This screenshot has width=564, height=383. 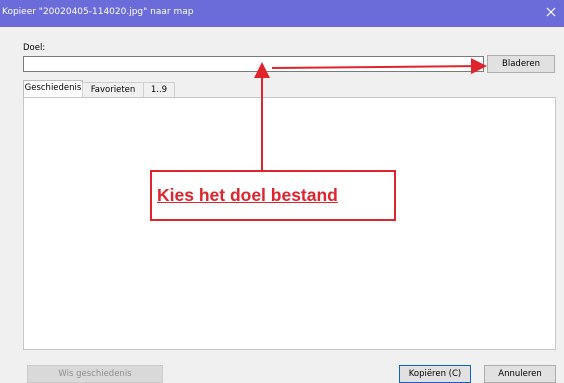 I want to click on tab-1-9: 1..9, so click(x=159, y=89).